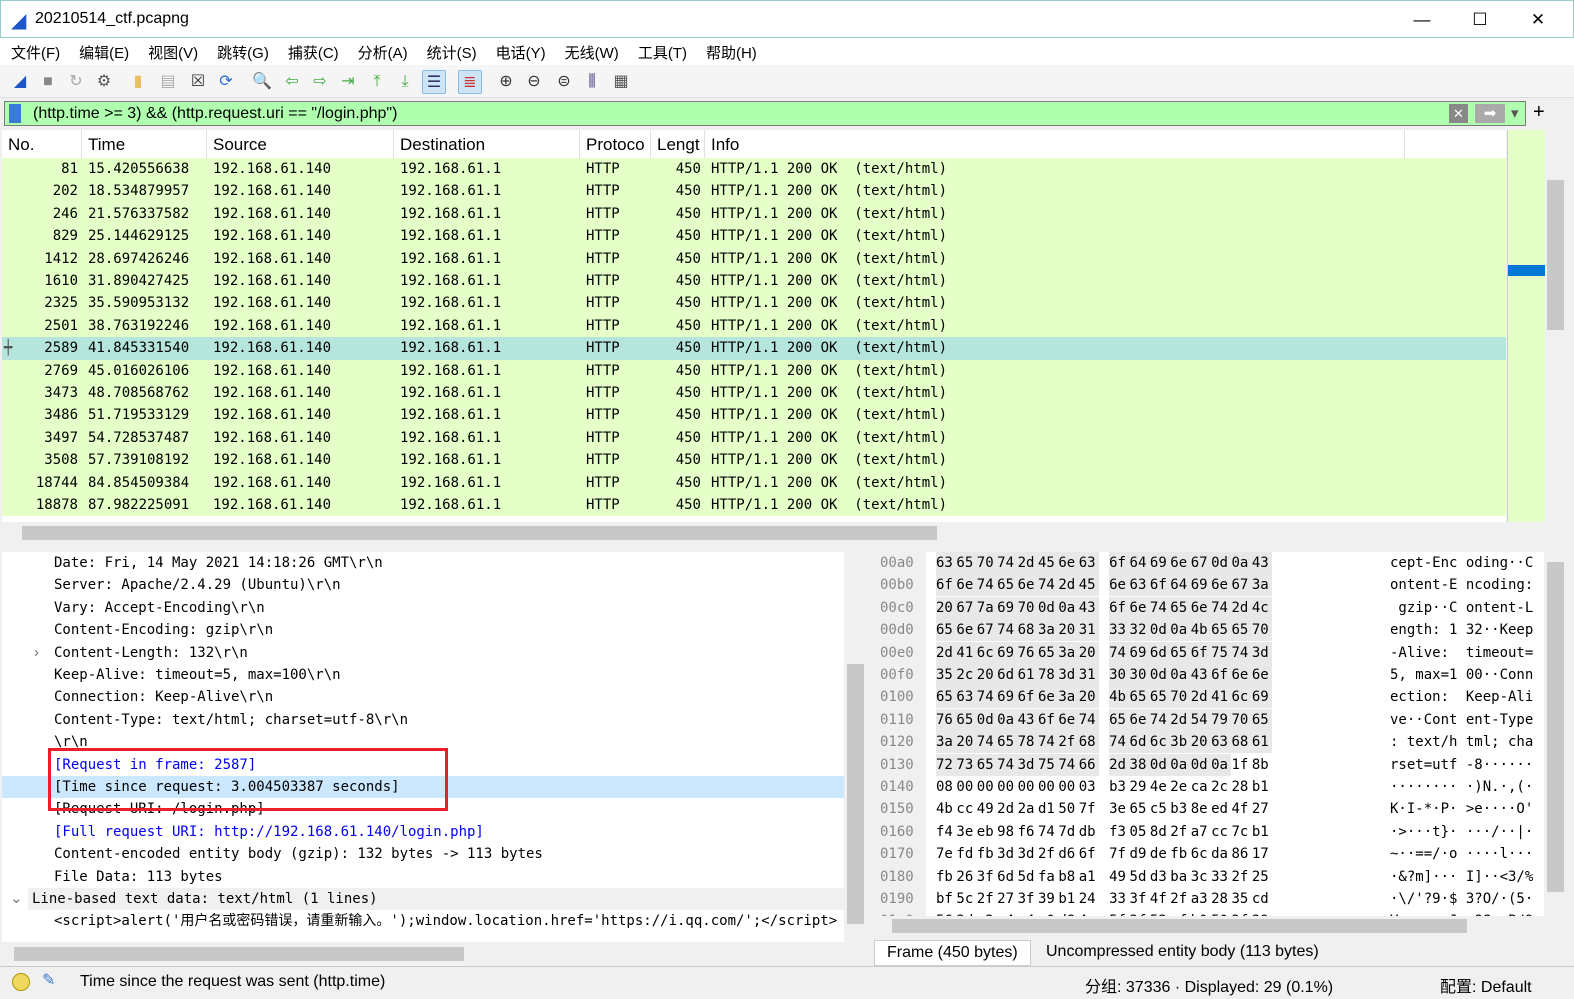  What do you see at coordinates (470, 82) in the screenshot?
I see `colorize-icon: ≣` at bounding box center [470, 82].